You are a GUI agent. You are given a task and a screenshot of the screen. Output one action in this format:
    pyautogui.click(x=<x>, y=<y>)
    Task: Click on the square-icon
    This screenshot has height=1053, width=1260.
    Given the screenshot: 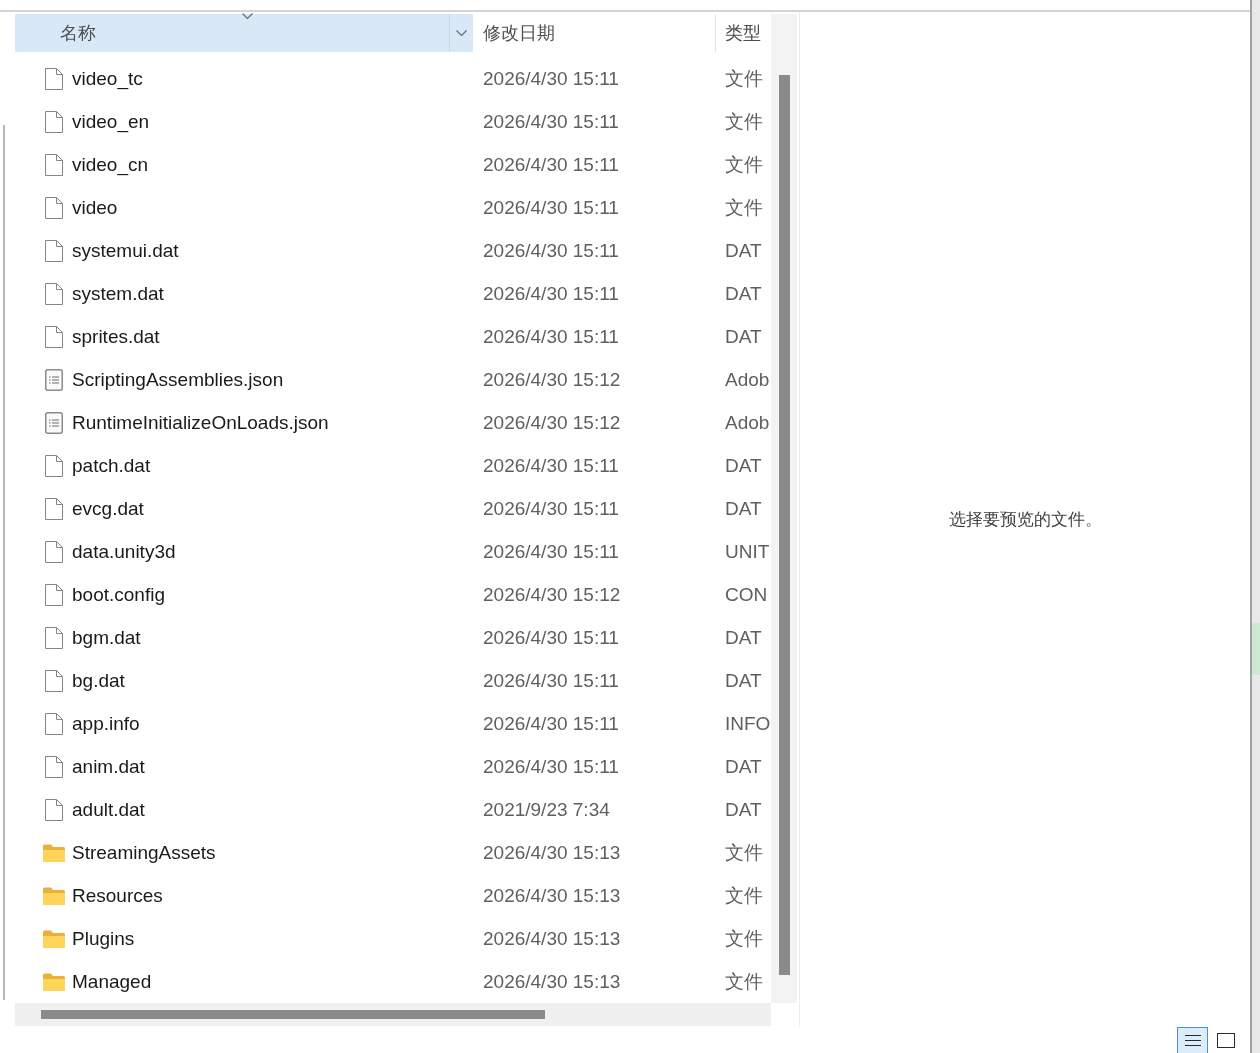 What is the action you would take?
    pyautogui.click(x=1226, y=1040)
    